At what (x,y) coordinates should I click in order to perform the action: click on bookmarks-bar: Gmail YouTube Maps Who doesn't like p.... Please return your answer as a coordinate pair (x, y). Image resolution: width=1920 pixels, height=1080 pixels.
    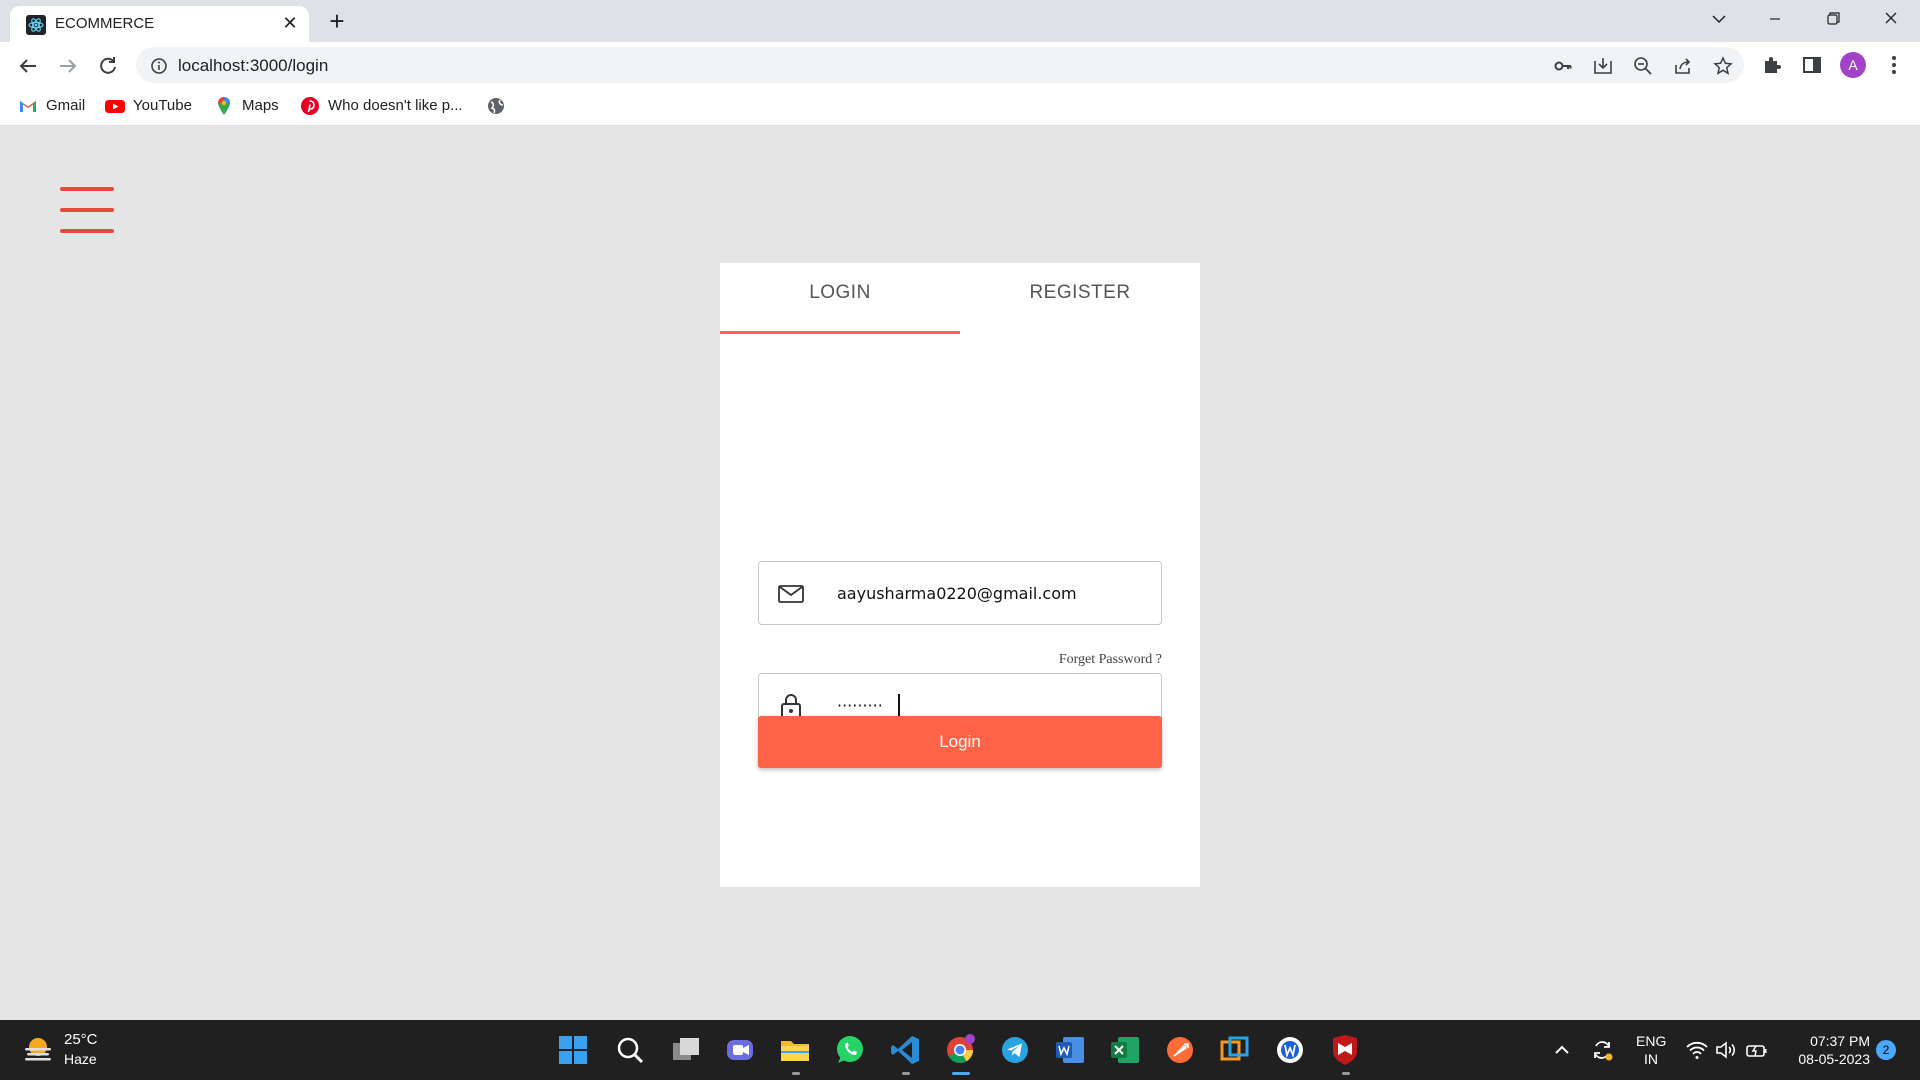
    Looking at the image, I should click on (960, 107).